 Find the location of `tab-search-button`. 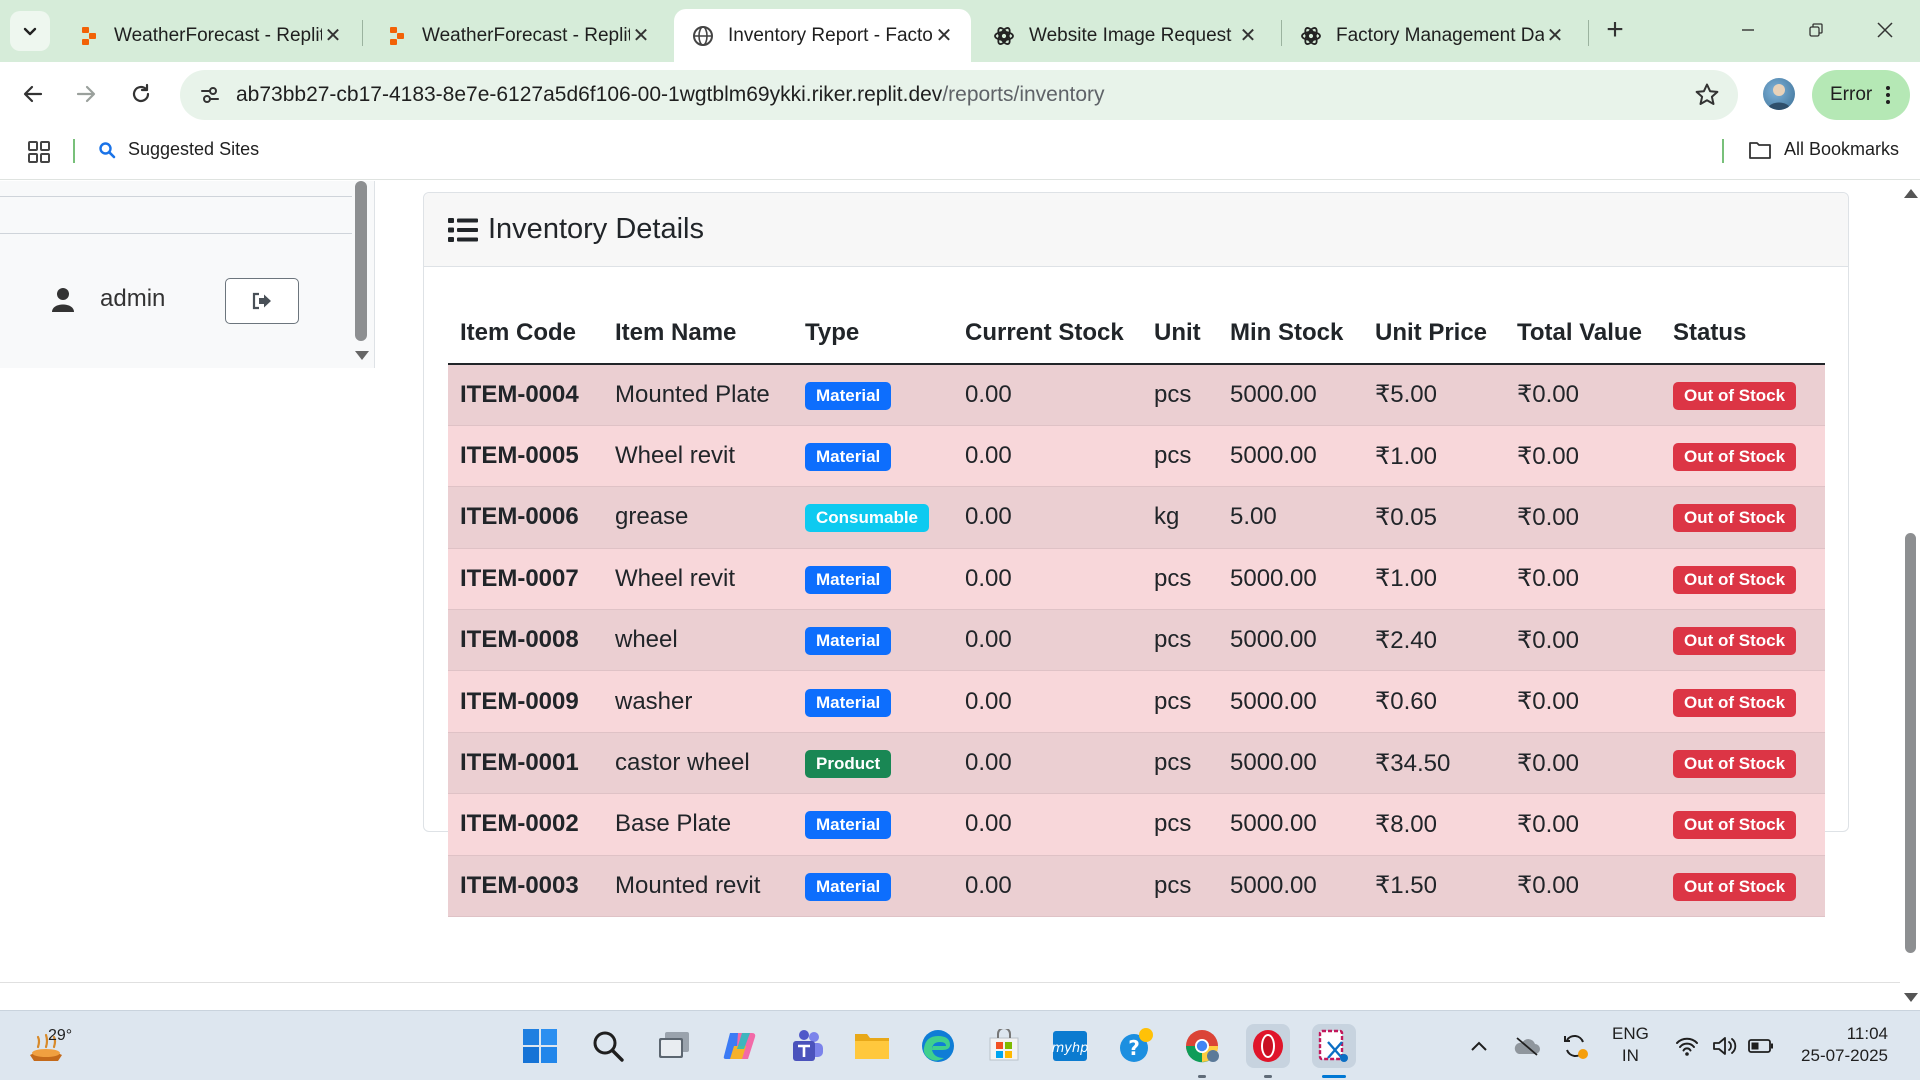

tab-search-button is located at coordinates (30, 31).